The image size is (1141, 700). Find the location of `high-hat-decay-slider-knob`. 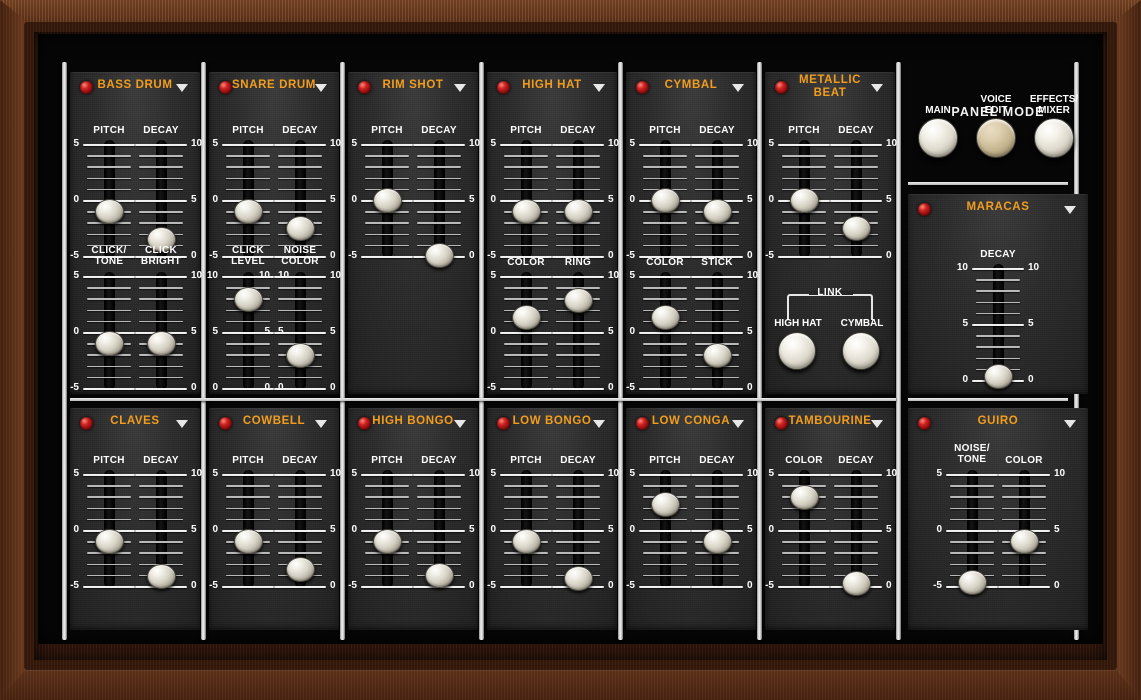

high-hat-decay-slider-knob is located at coordinates (578, 211).